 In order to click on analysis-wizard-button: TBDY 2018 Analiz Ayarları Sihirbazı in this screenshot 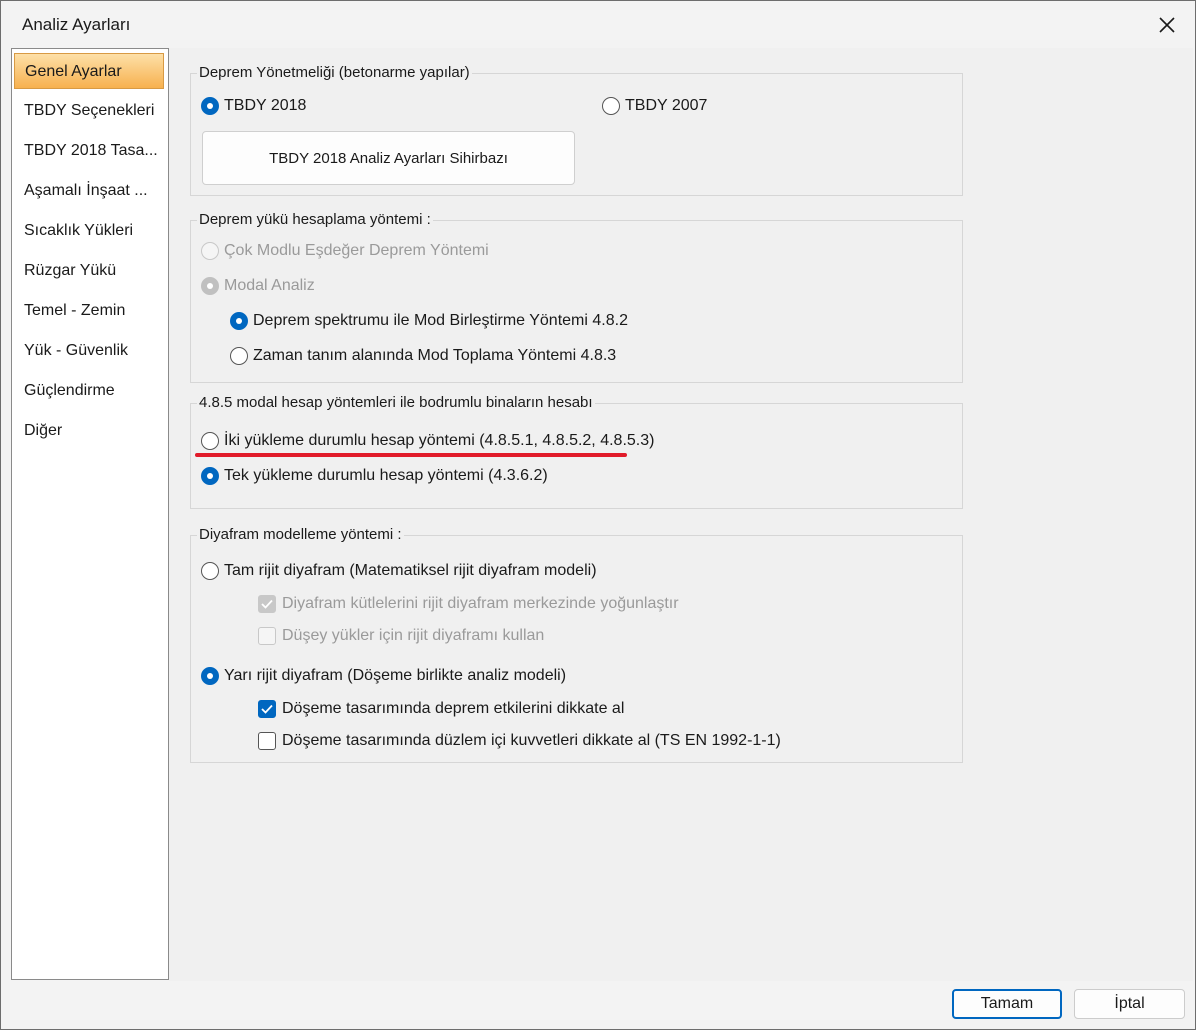, I will do `click(388, 158)`.